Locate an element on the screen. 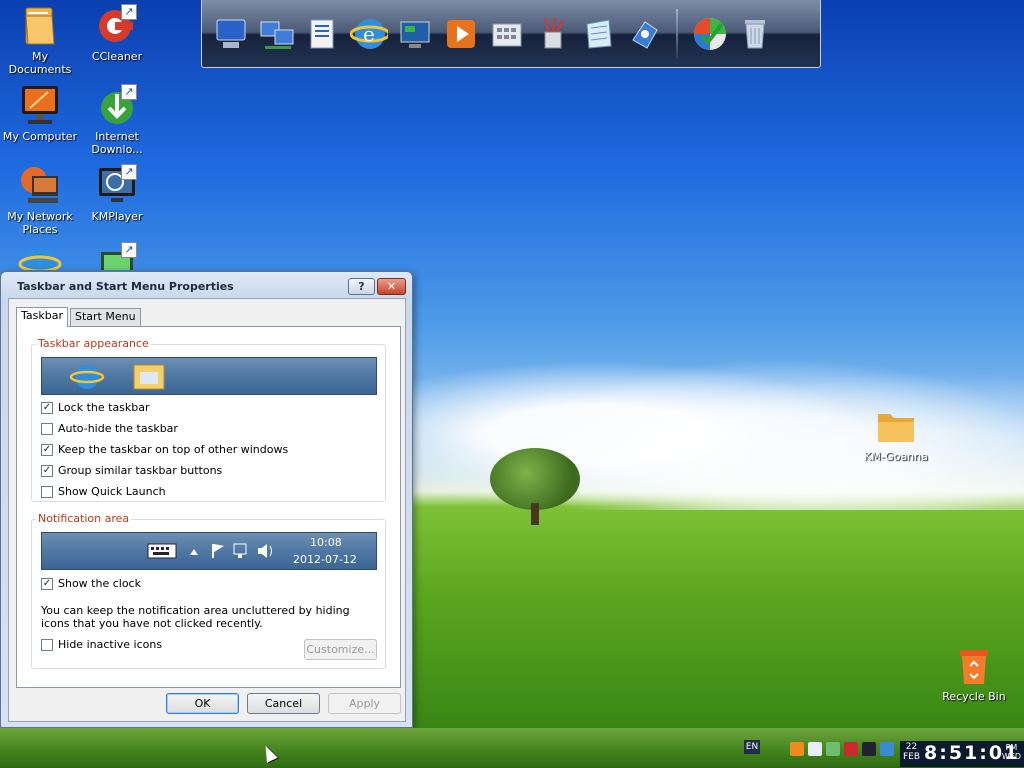 The image size is (1024, 768). media-center-icon is located at coordinates (415, 34).